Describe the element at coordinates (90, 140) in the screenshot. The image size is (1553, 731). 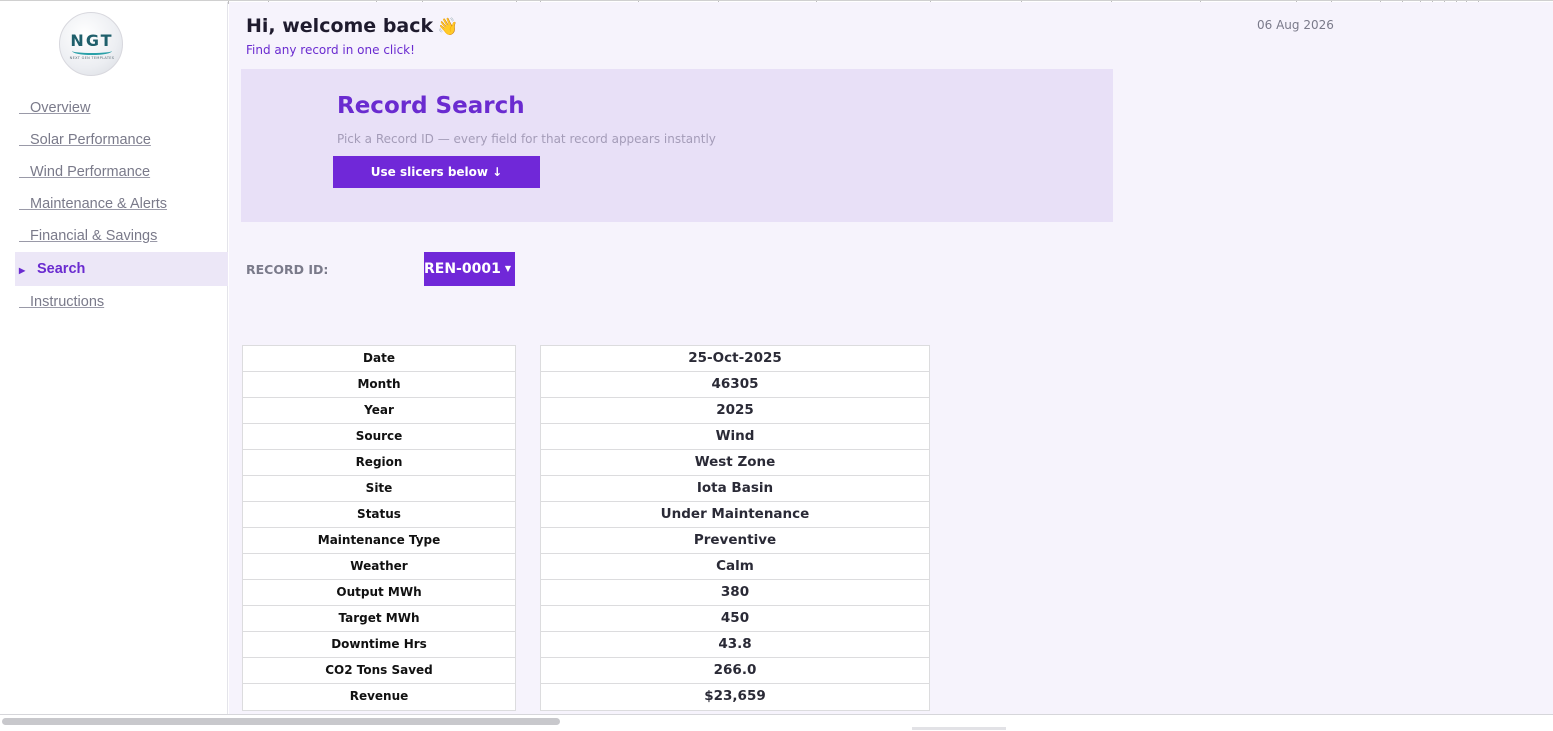
I see `sidebar-item-label: Solar Performance` at that location.